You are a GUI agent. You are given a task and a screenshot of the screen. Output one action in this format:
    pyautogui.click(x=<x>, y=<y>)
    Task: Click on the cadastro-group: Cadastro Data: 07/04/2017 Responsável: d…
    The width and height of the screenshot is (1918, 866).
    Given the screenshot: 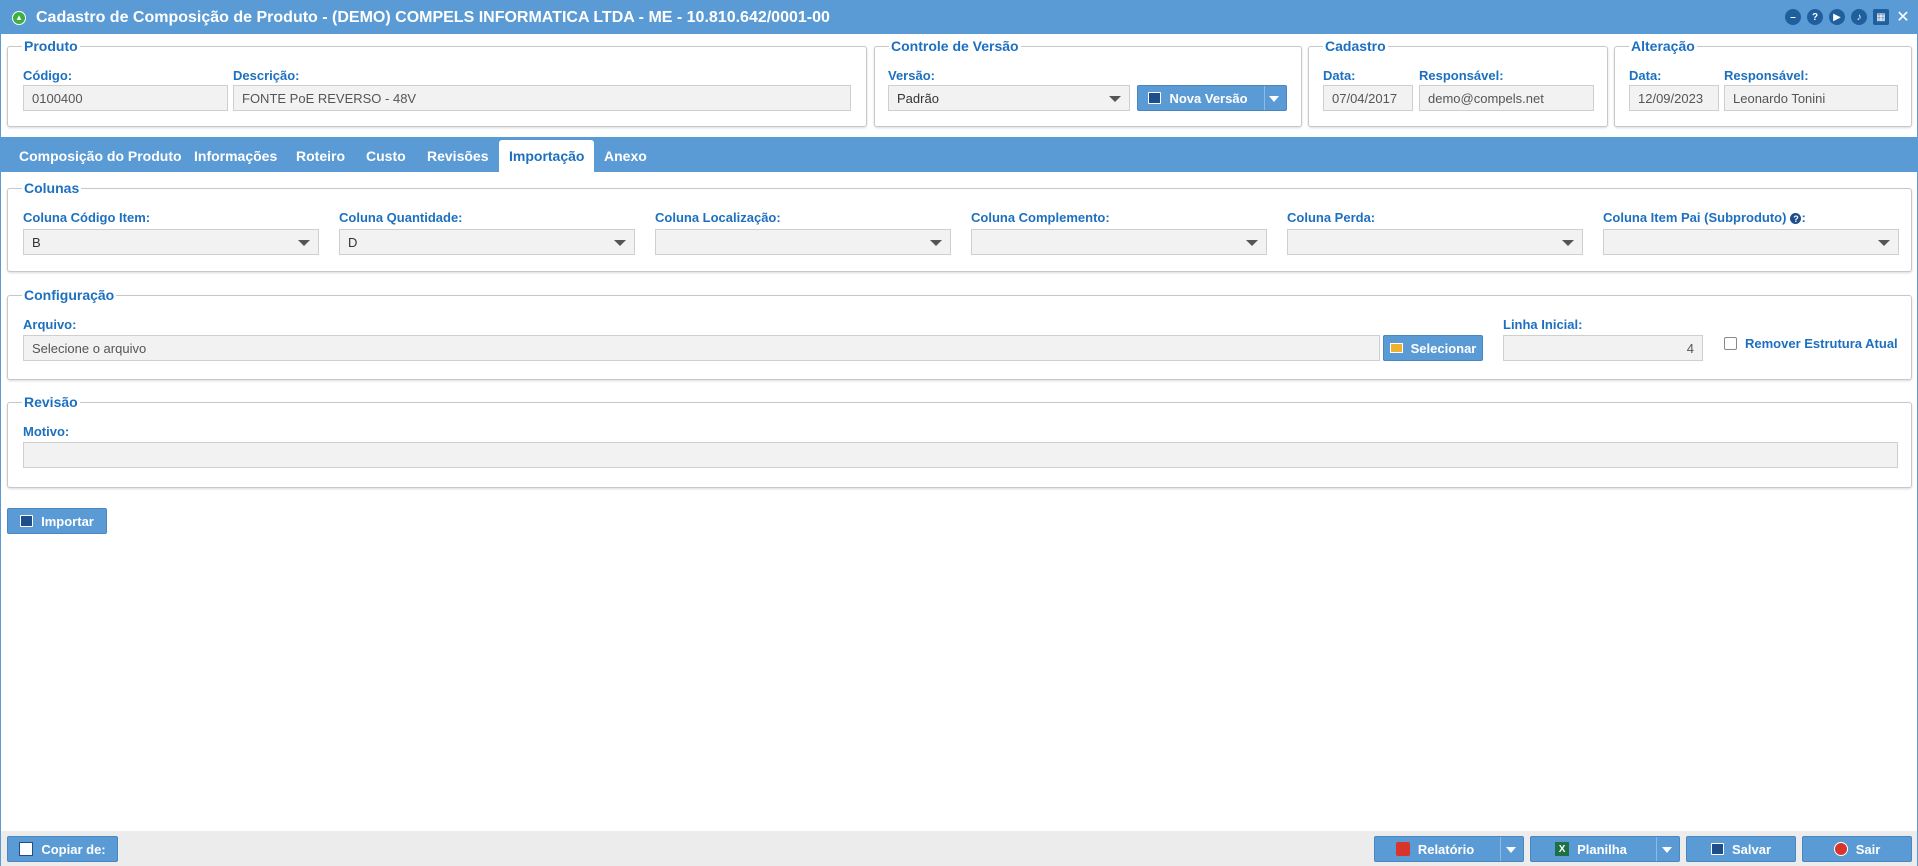 What is the action you would take?
    pyautogui.click(x=1458, y=82)
    